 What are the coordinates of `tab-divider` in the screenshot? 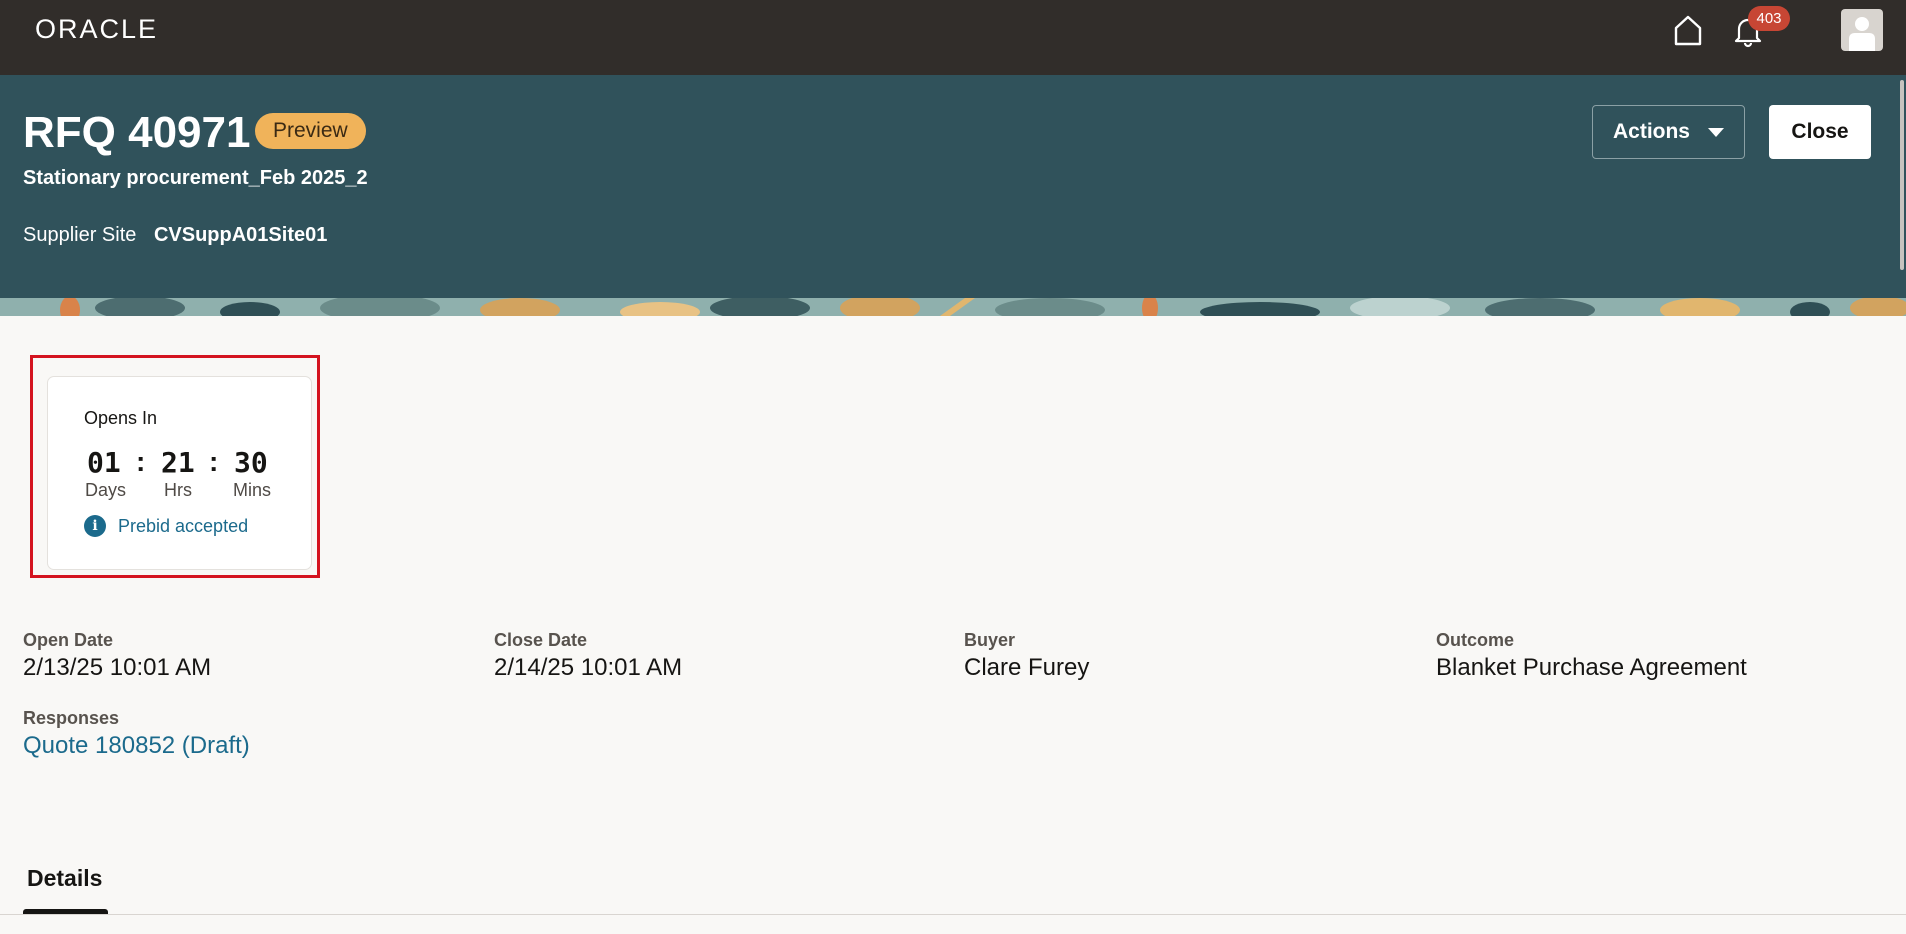 It's located at (953, 914).